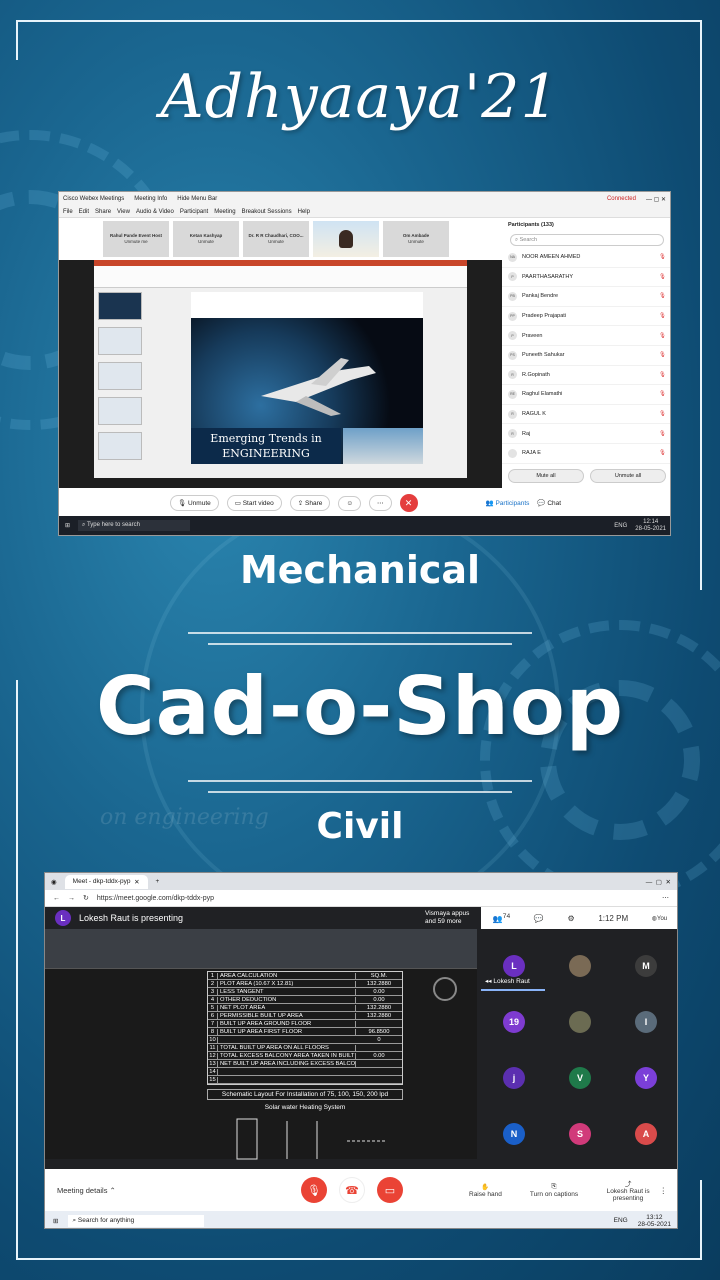  Describe the element at coordinates (514, 1134) in the screenshot. I see `participant-tile-avatar: N` at that location.